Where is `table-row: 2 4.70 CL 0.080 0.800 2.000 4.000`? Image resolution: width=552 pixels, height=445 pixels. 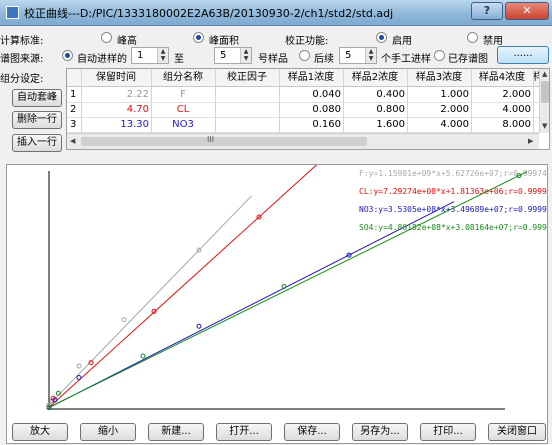
table-row: 2 4.70 CL 0.080 0.800 2.000 4.000 is located at coordinates (303, 110).